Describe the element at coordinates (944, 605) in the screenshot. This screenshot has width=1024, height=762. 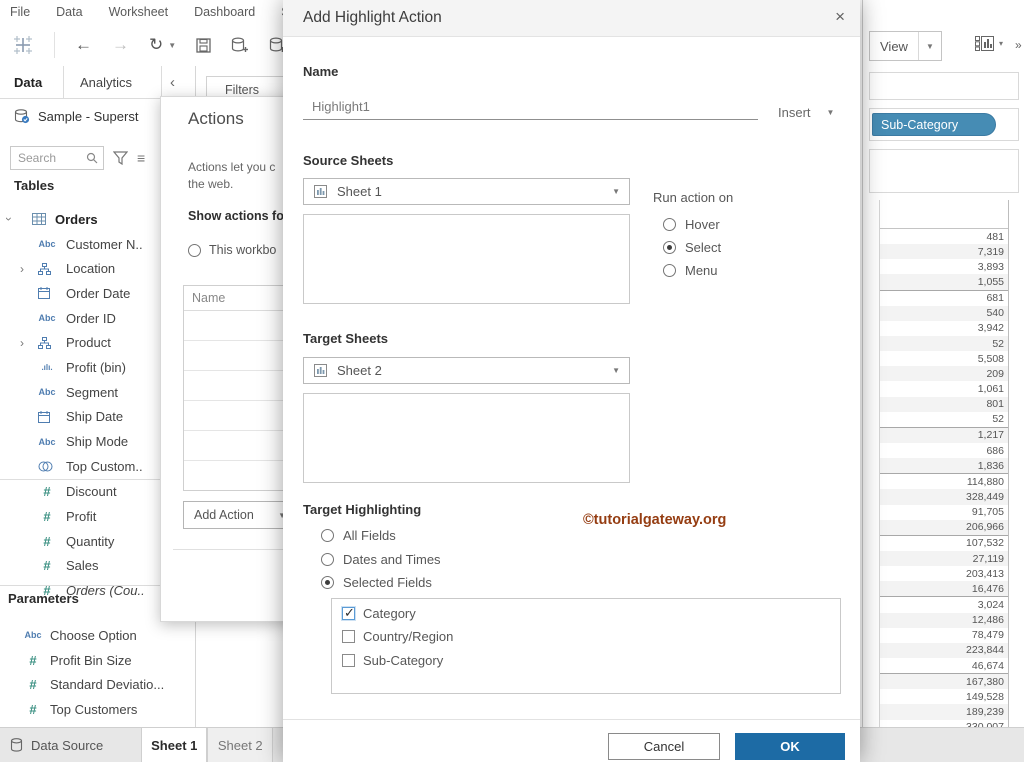
I see `table-value: 3,024` at that location.